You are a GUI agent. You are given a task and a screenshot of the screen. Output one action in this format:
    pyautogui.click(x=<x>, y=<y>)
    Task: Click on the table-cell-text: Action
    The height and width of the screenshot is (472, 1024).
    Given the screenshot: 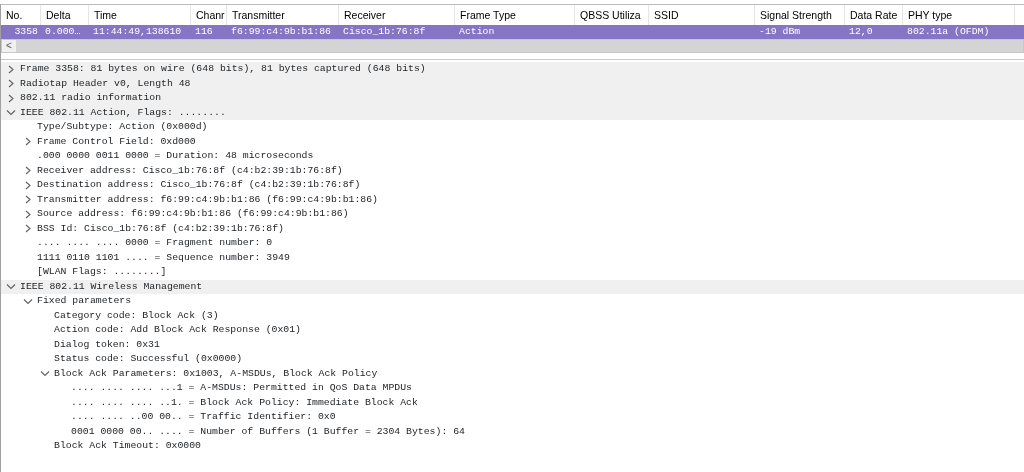 What is the action you would take?
    pyautogui.click(x=477, y=32)
    